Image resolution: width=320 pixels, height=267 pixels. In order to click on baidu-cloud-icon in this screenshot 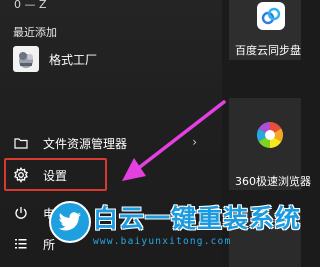, I will do `click(271, 16)`.